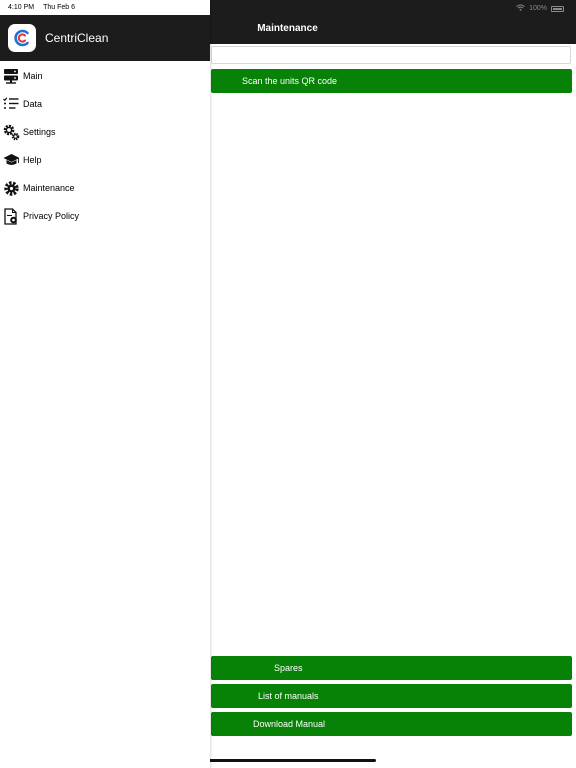 The image size is (576, 768). Describe the element at coordinates (41, 7) in the screenshot. I see `status-bar-left: 4:10 PM Thu Feb 6` at that location.